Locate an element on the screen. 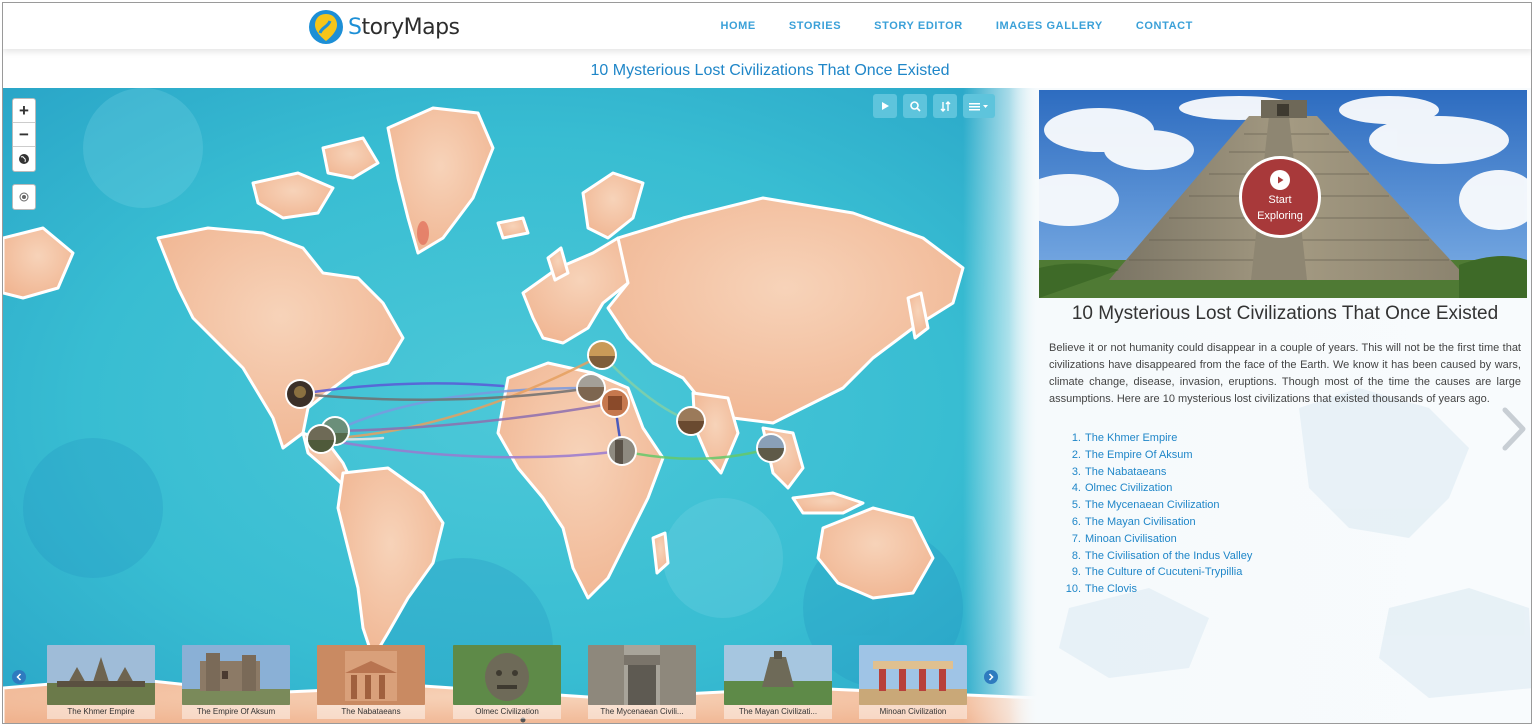  nav-home: HOME is located at coordinates (737, 26).